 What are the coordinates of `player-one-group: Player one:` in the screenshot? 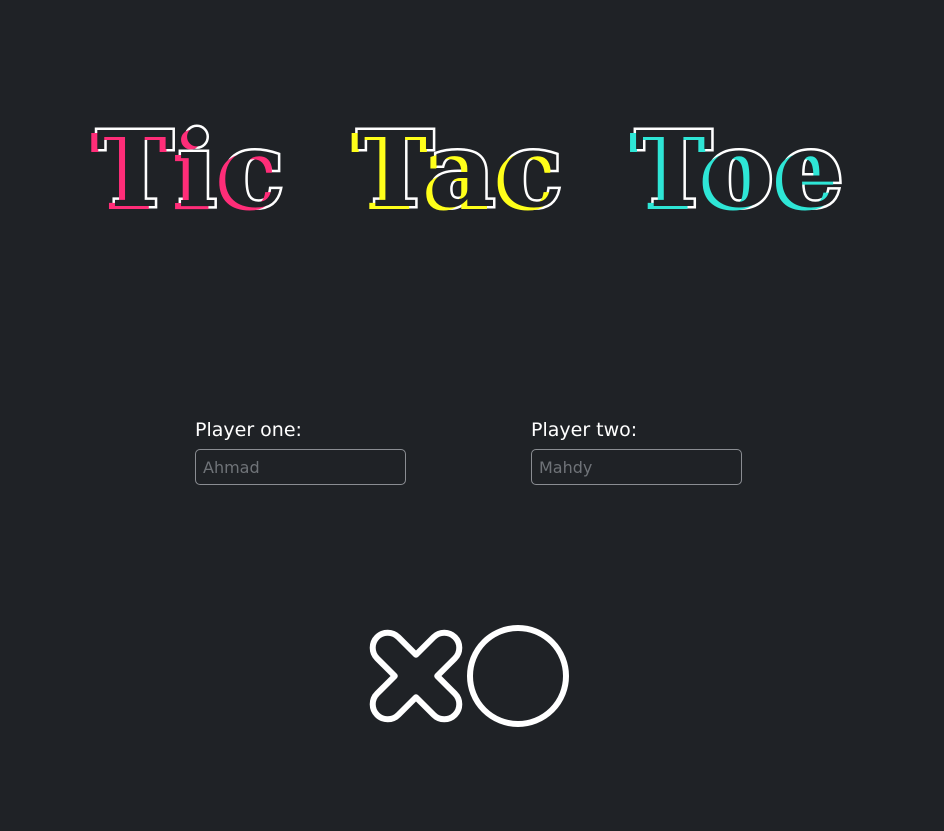 It's located at (301, 451).